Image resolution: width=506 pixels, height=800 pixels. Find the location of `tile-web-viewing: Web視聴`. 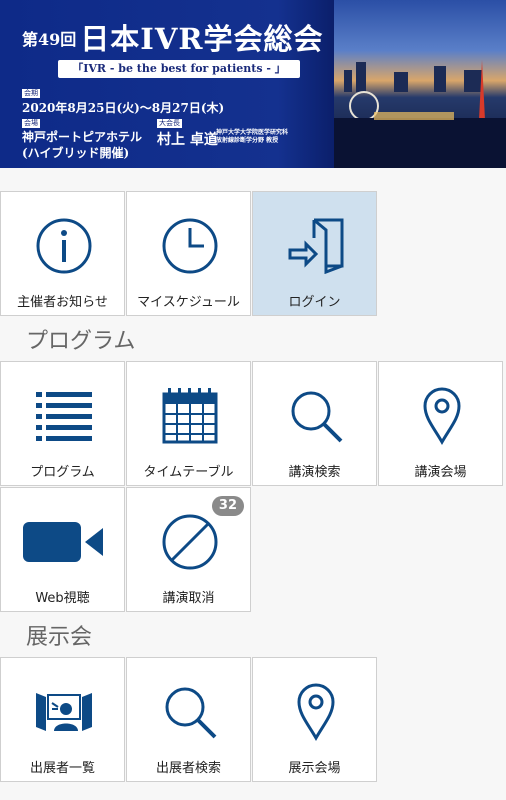

tile-web-viewing: Web視聴 is located at coordinates (62, 549).